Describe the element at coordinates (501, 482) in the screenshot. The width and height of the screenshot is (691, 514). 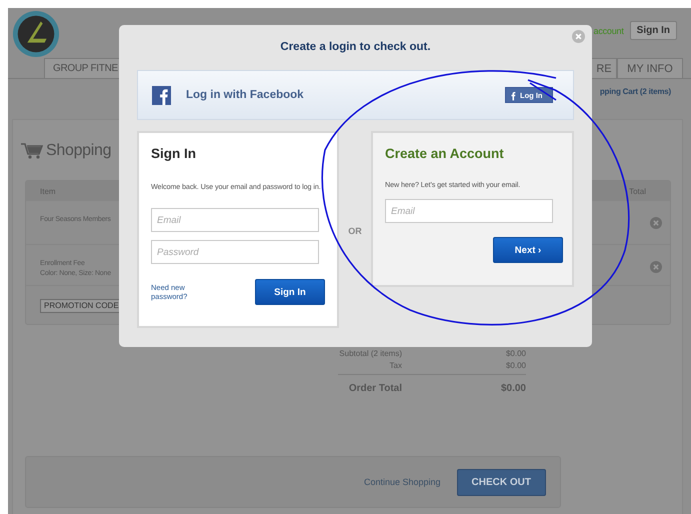
I see `check-out-button: CHECK OUT` at that location.